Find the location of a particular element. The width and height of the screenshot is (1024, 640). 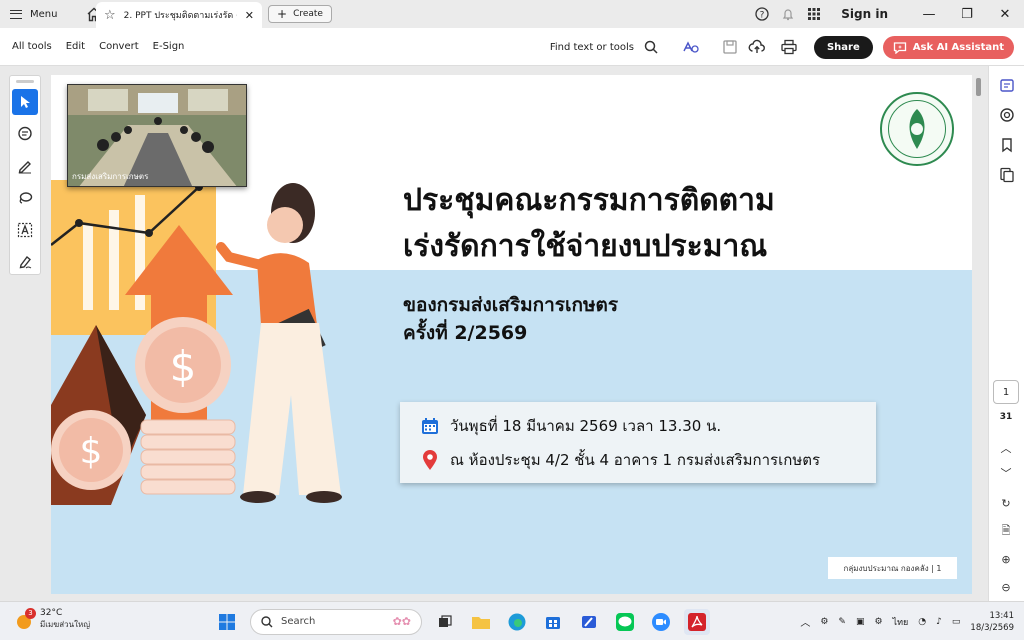

taskbar-search: Search ✿✿ is located at coordinates (336, 621).